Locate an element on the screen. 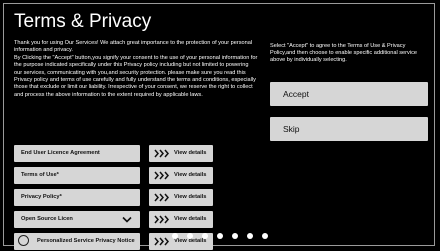 The height and width of the screenshot is (251, 440). accept-button: Accept is located at coordinates (349, 94).